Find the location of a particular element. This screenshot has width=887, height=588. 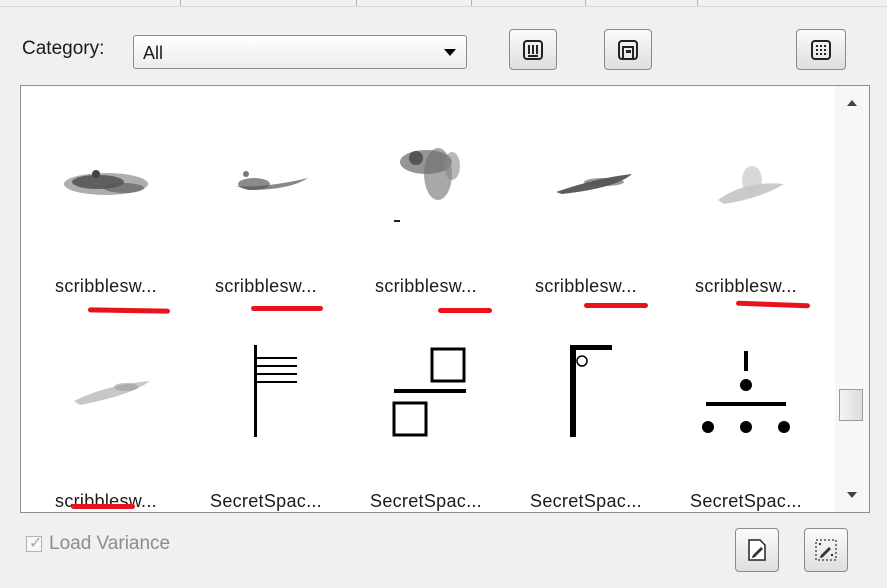

window-frame-icon is located at coordinates (628, 49).